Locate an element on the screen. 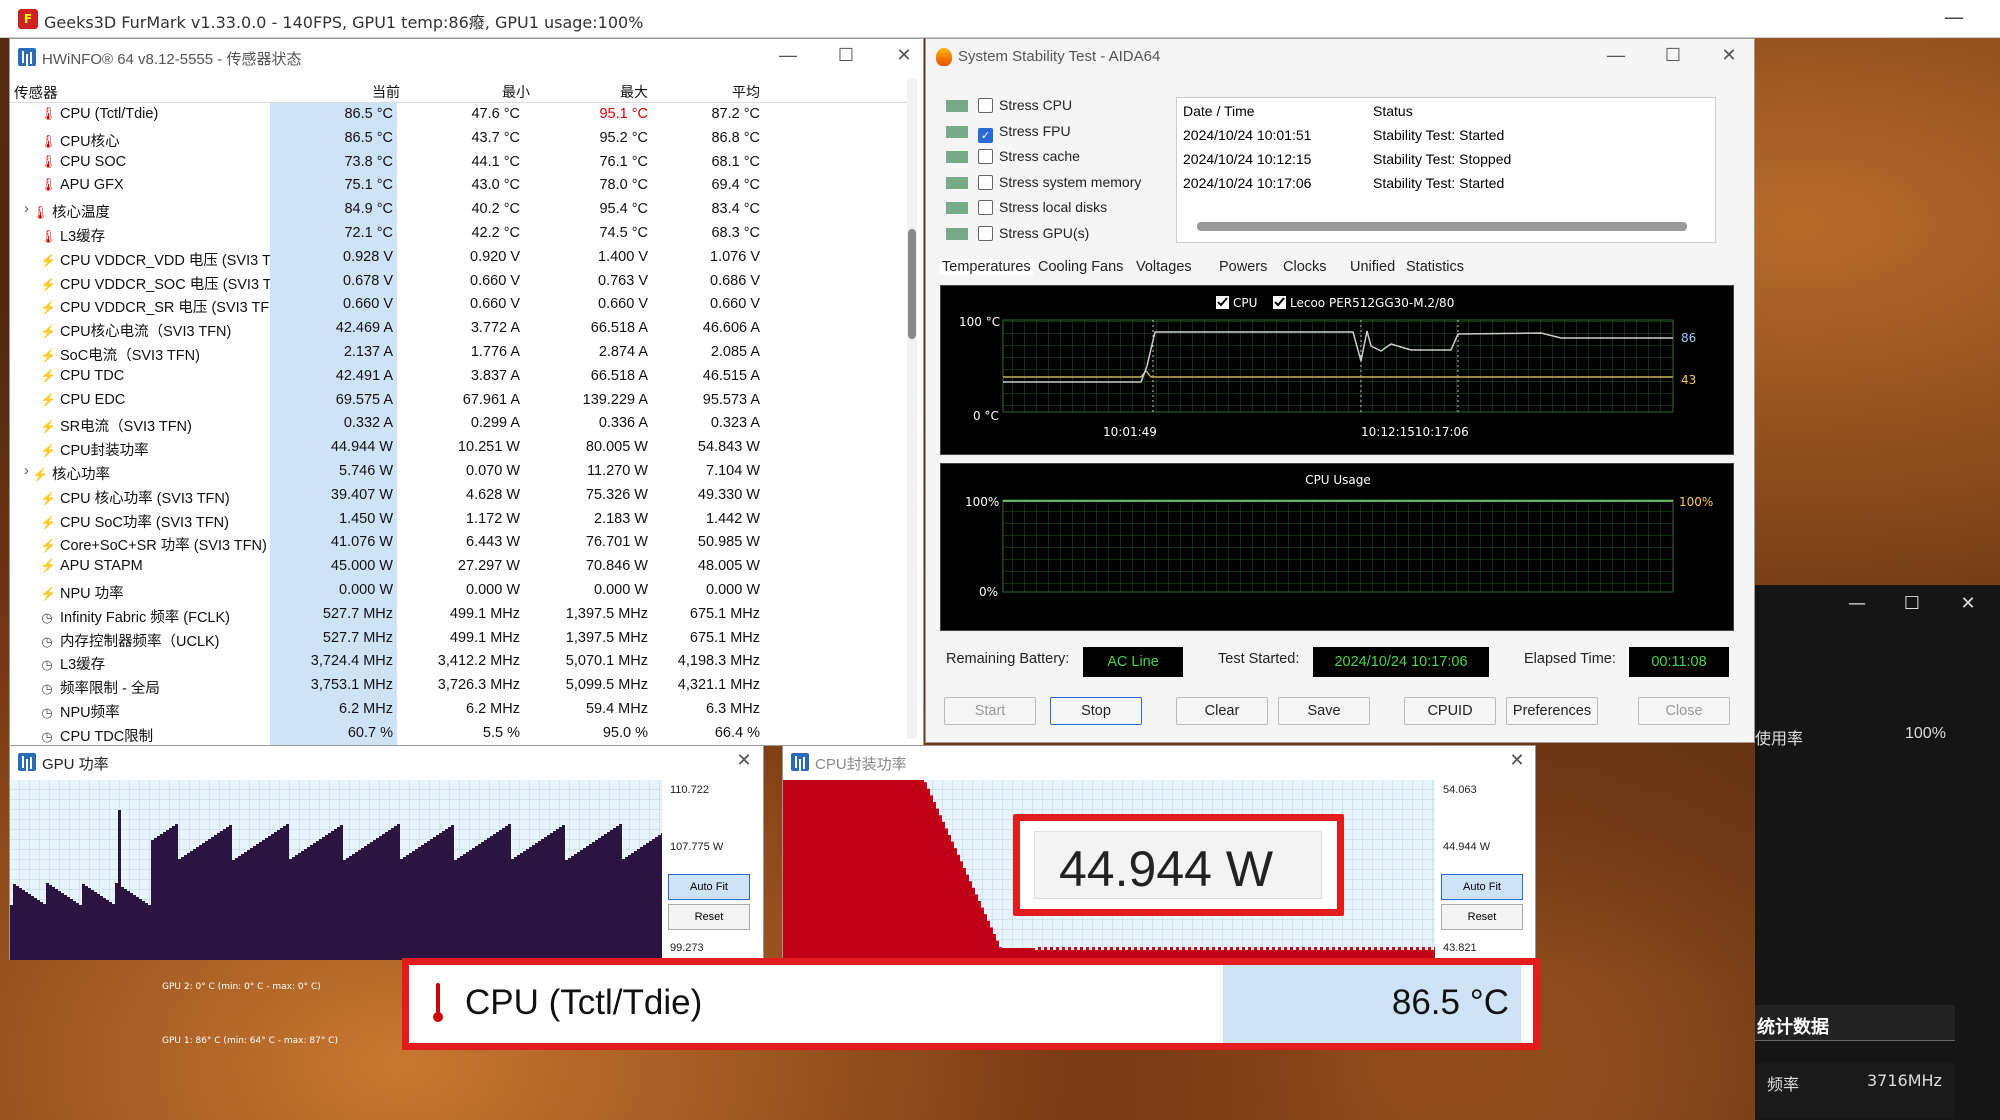 This screenshot has width=2000, height=1120. close-button: Close is located at coordinates (1684, 711).